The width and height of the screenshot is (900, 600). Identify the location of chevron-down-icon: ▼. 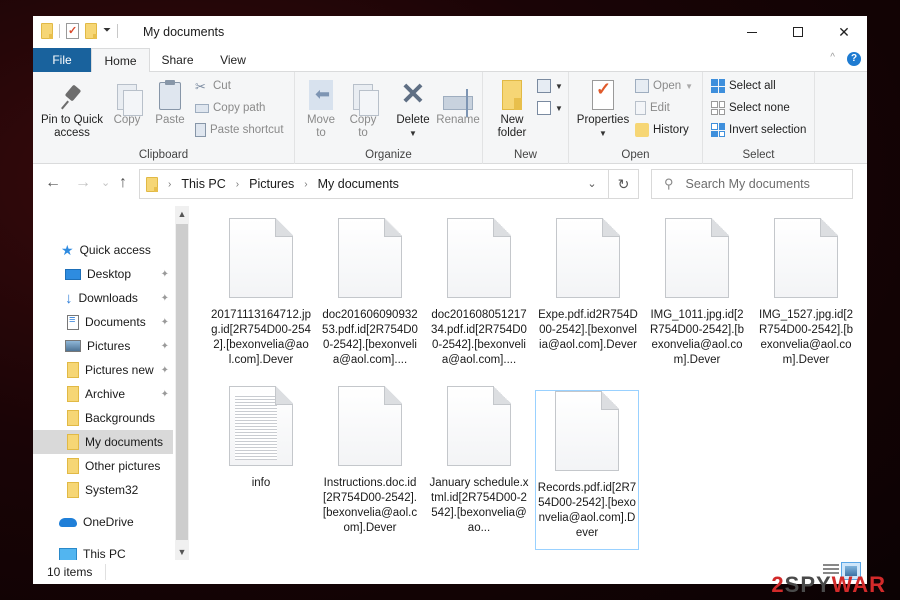
(689, 86).